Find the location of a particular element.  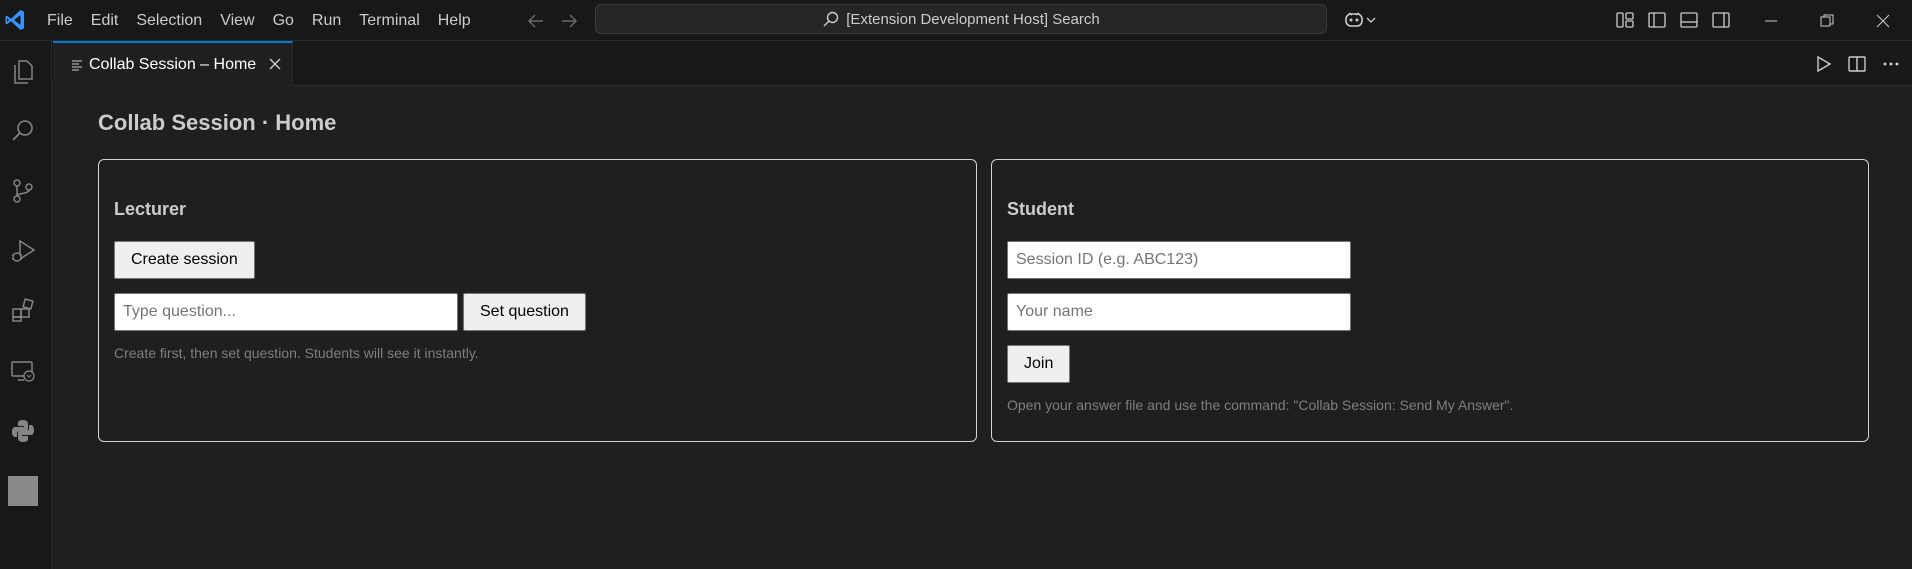

activity-source-control is located at coordinates (22, 191).